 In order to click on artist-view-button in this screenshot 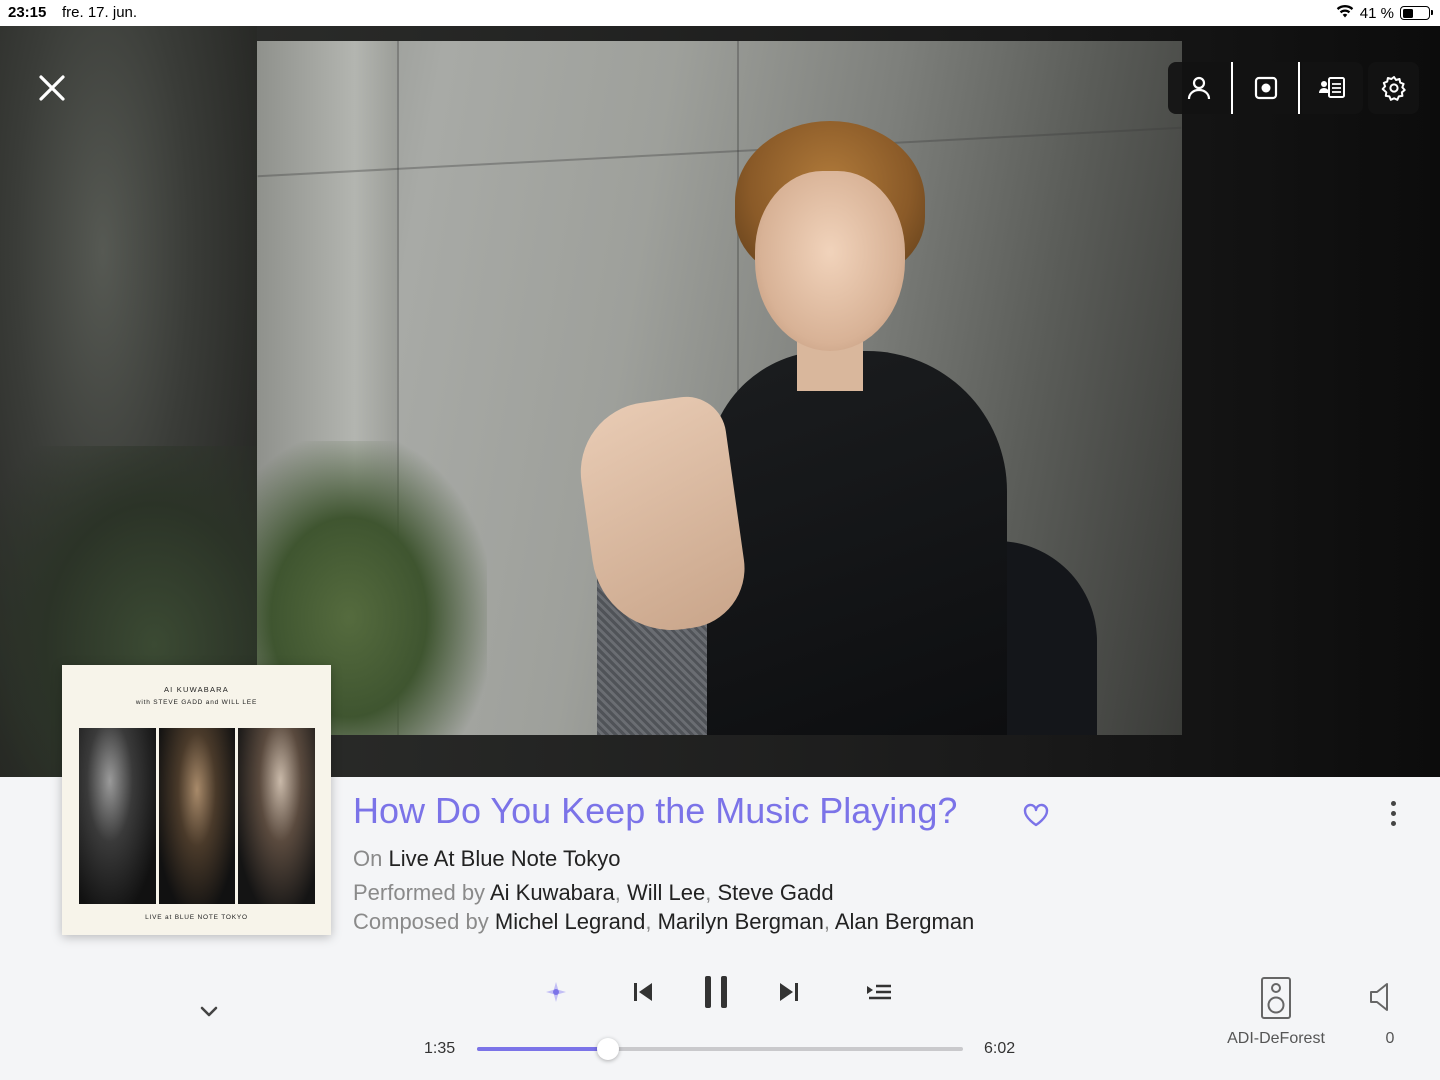, I will do `click(1198, 88)`.